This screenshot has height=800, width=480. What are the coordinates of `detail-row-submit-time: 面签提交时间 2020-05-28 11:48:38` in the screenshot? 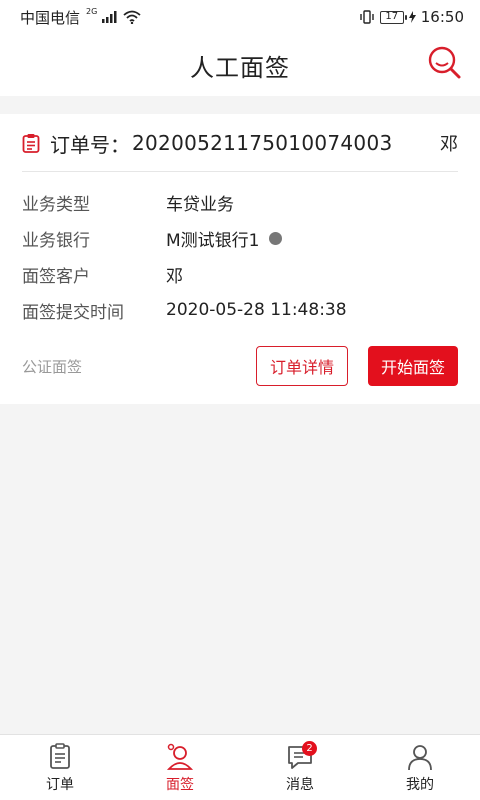 It's located at (240, 310).